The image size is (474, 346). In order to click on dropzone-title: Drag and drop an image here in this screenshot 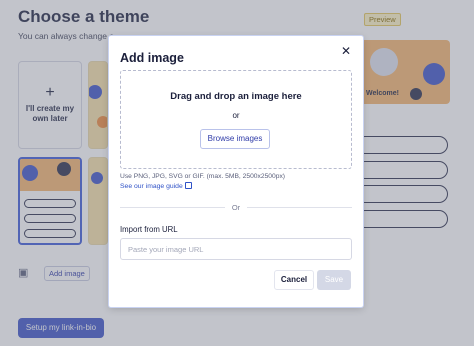, I will do `click(236, 96)`.